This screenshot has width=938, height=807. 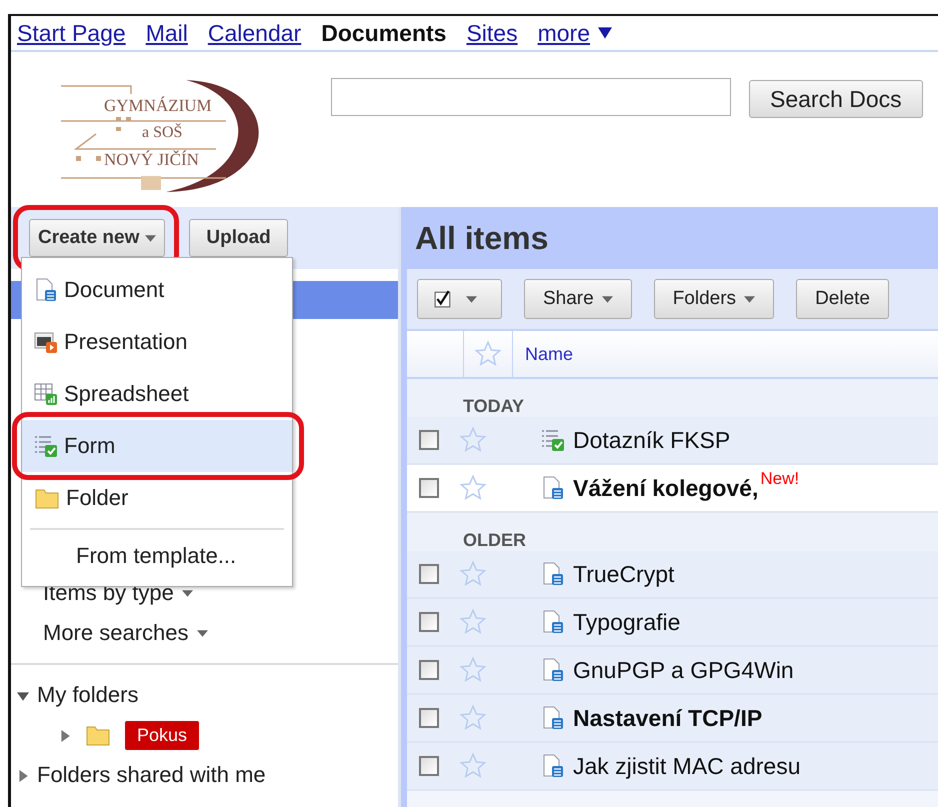 I want to click on nav-link: Mail, so click(x=167, y=33).